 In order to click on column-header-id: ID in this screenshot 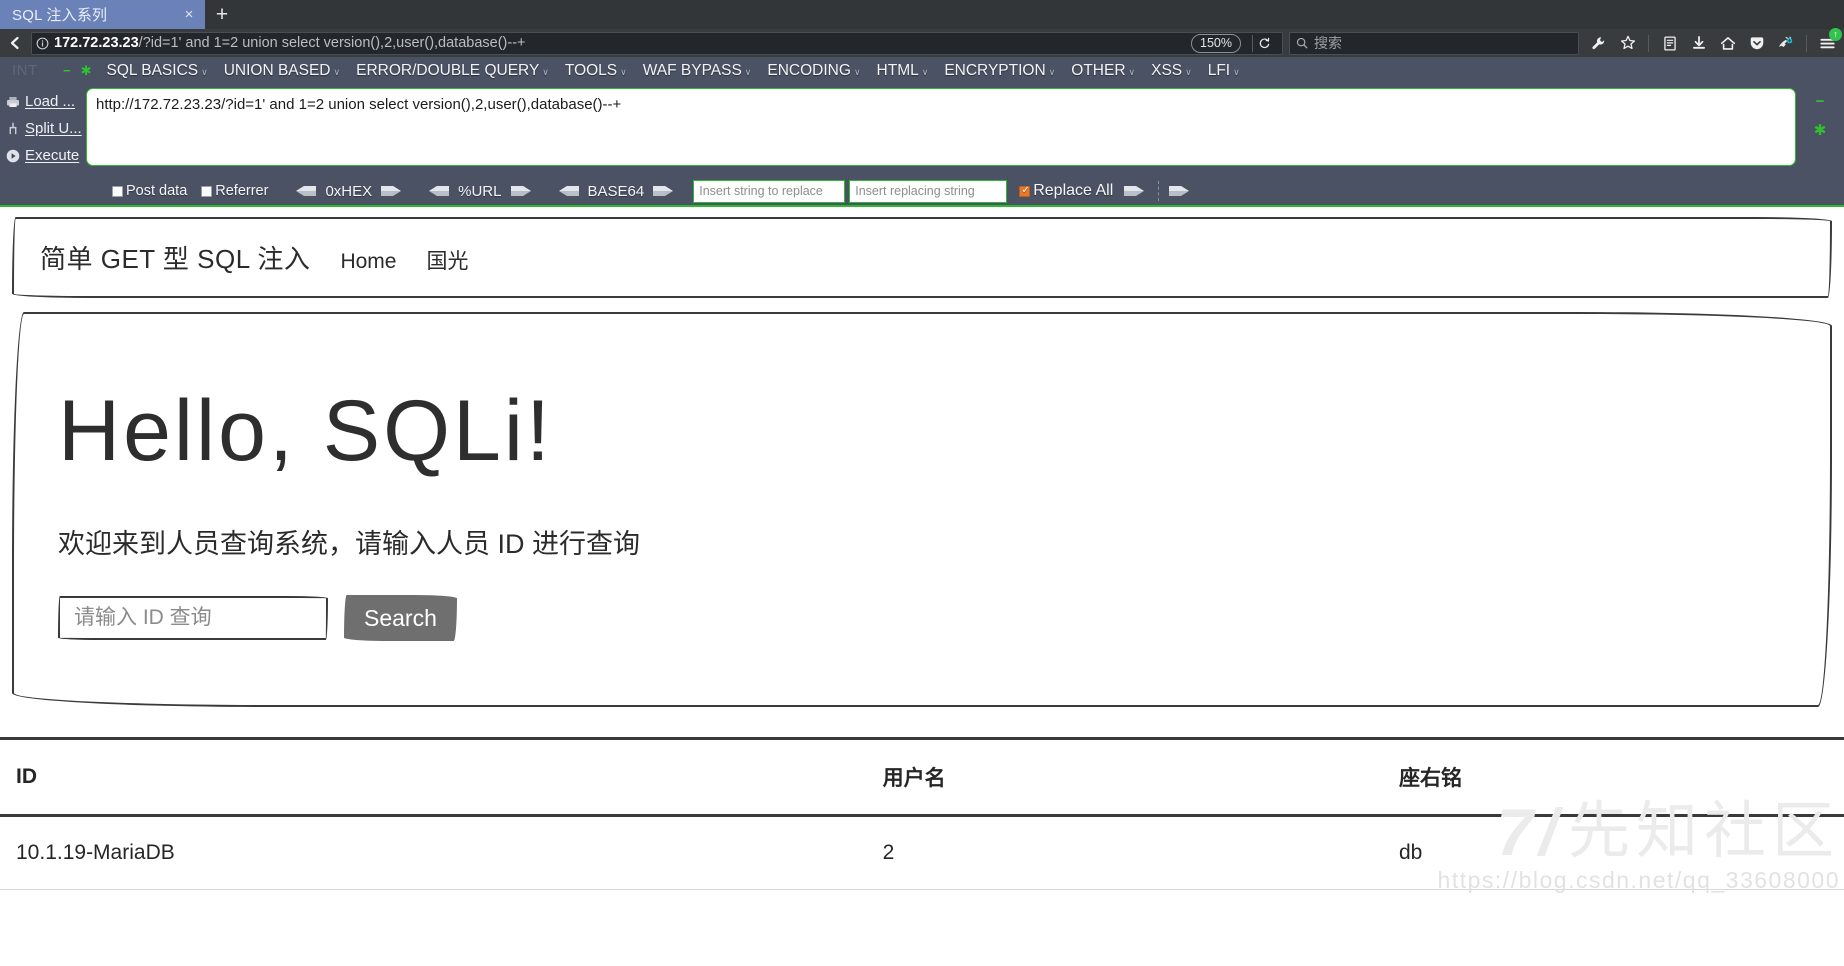, I will do `click(433, 777)`.